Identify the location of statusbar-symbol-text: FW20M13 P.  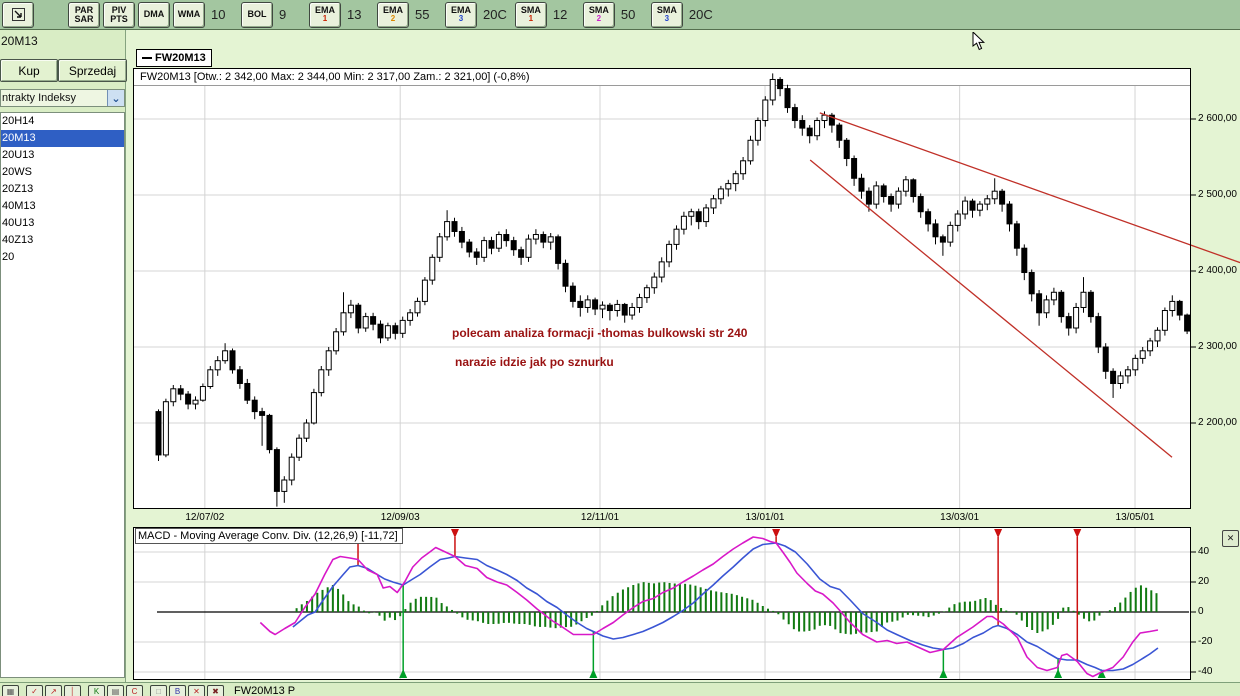
(265, 690).